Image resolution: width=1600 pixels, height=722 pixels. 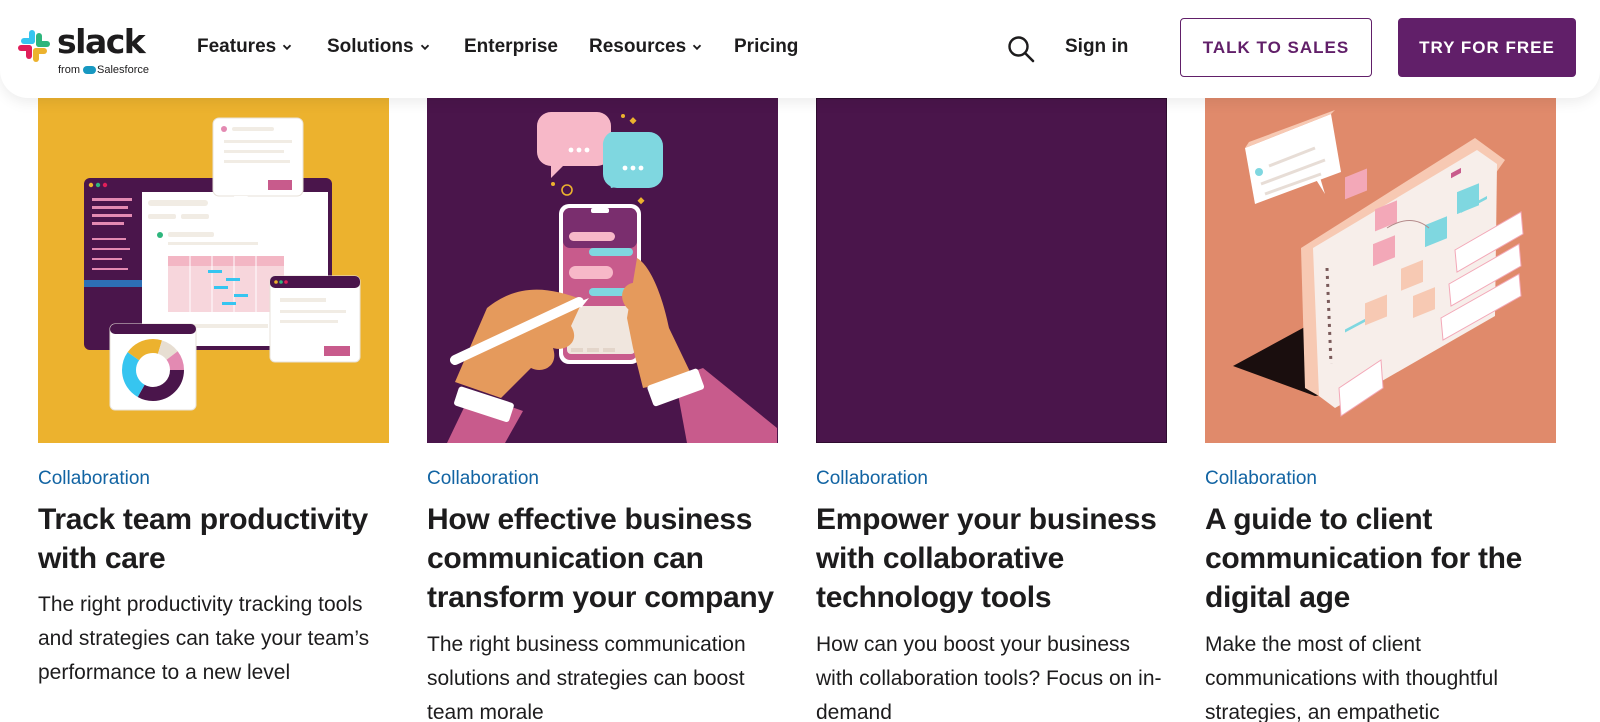 I want to click on phone-messaging-illustration, so click(x=602, y=270).